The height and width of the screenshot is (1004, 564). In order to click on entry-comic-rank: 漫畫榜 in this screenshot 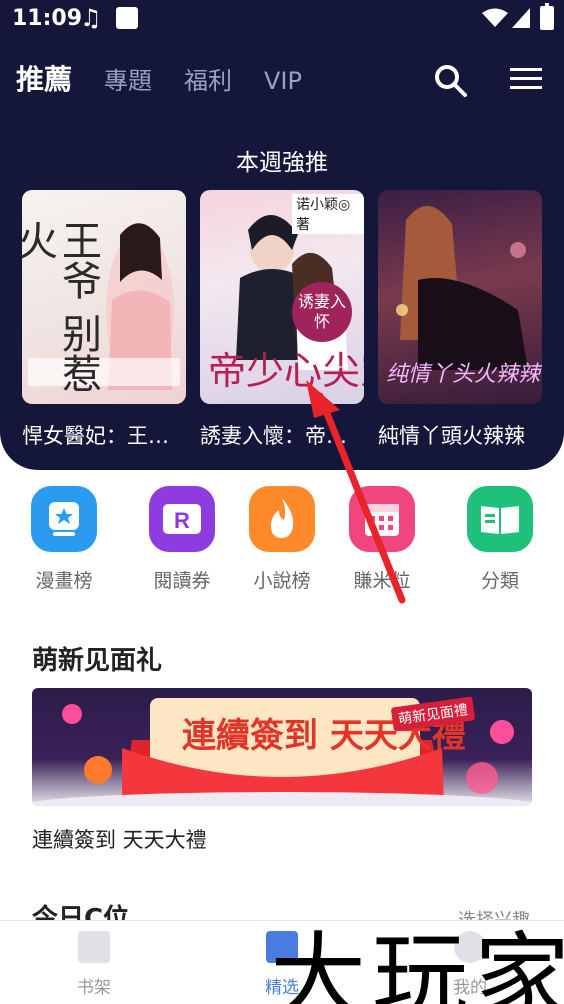, I will do `click(64, 539)`.